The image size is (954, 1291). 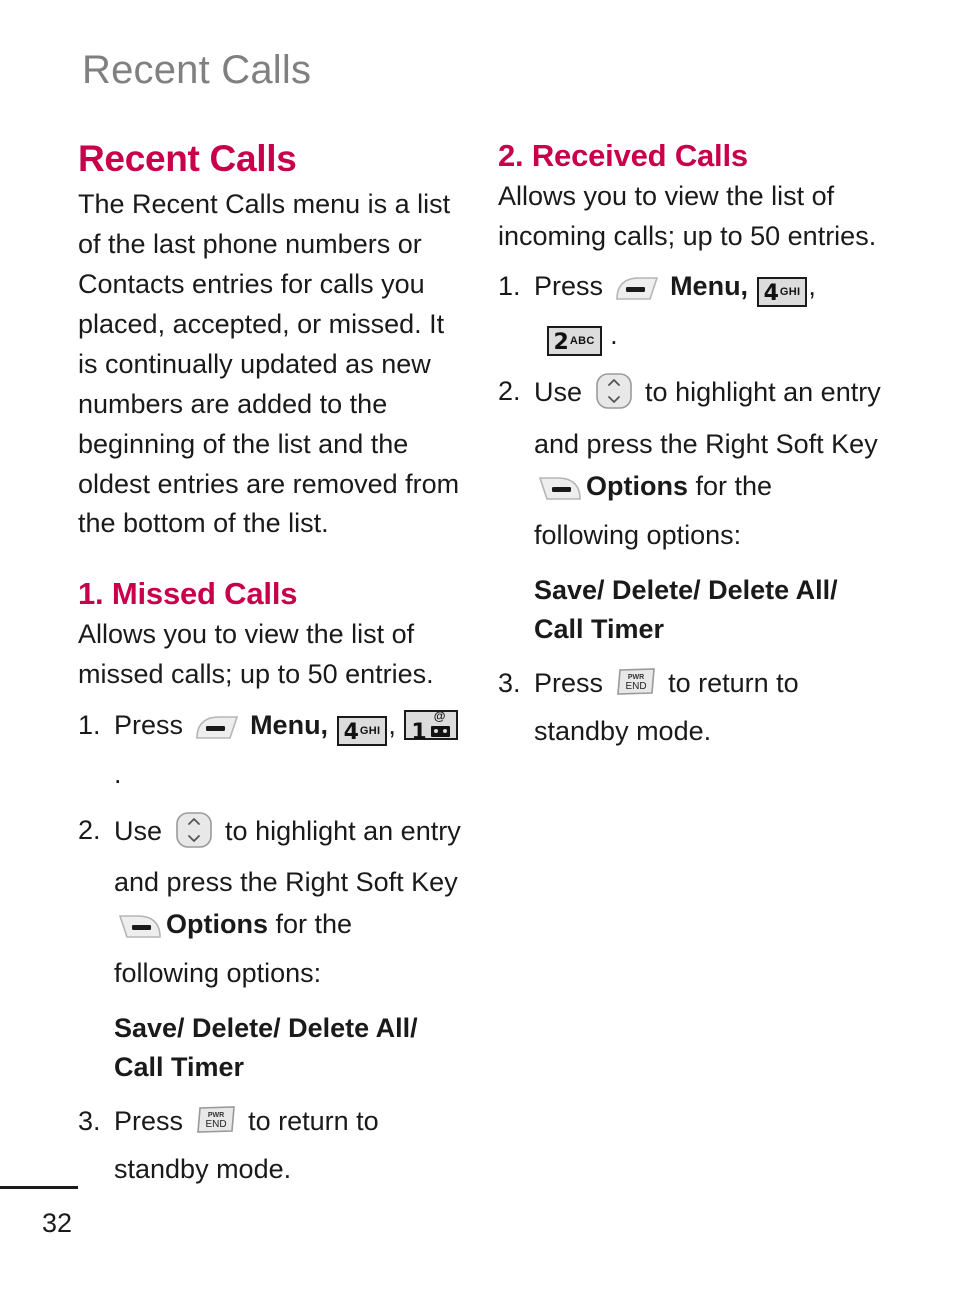 What do you see at coordinates (187, 158) in the screenshot?
I see `page-title: Recent Calls` at bounding box center [187, 158].